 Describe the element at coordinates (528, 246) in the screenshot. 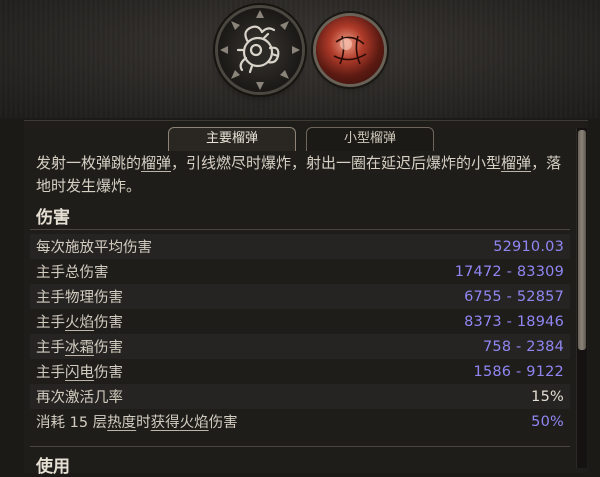

I see `stat-value: 52910.03` at that location.